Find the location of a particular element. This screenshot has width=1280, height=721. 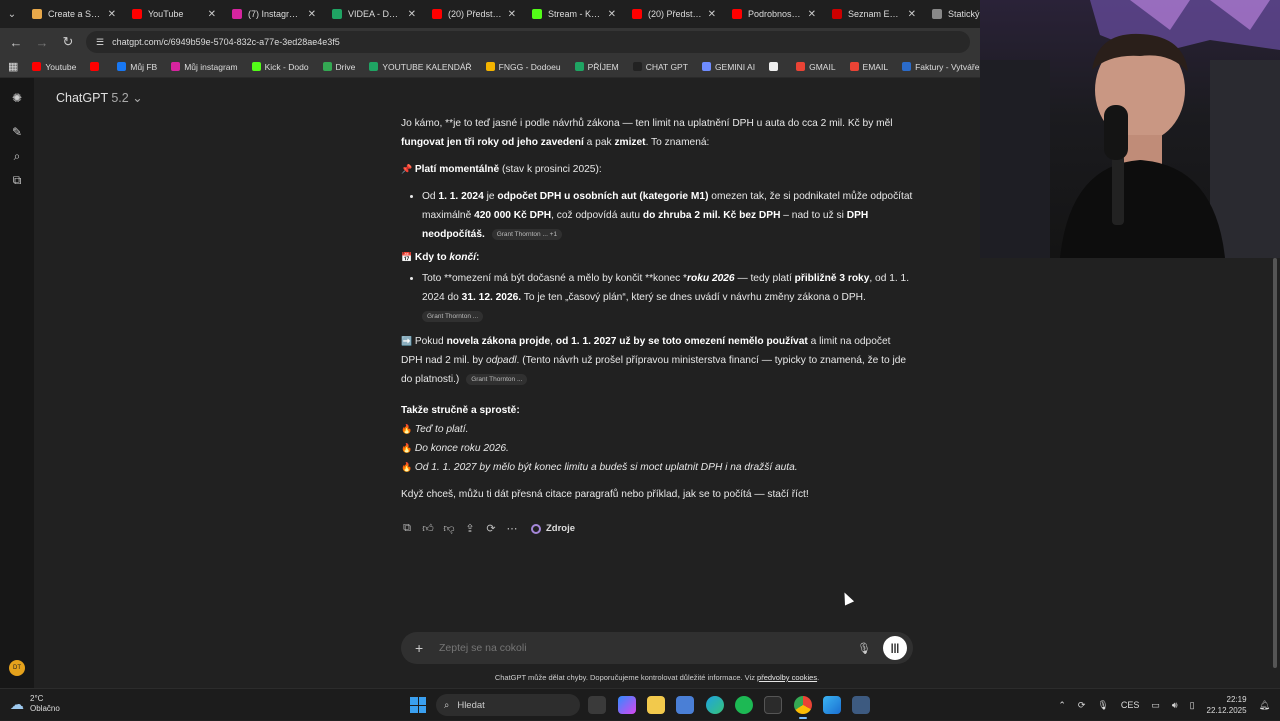

browser-tab: (7) Instagram - ✕ is located at coordinates (274, 14).